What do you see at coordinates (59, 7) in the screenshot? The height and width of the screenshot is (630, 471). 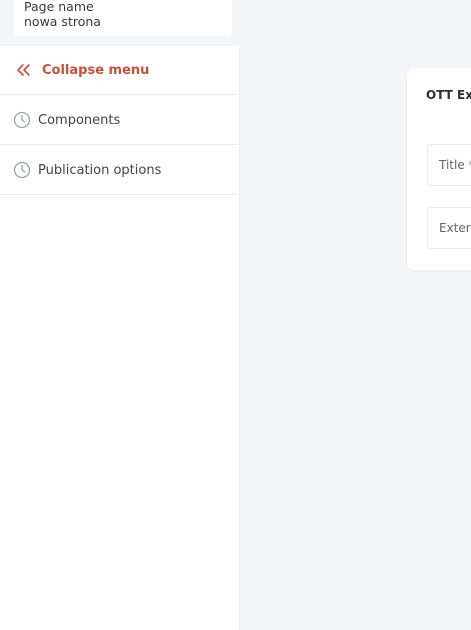 I see `page-name-label: Page name` at bounding box center [59, 7].